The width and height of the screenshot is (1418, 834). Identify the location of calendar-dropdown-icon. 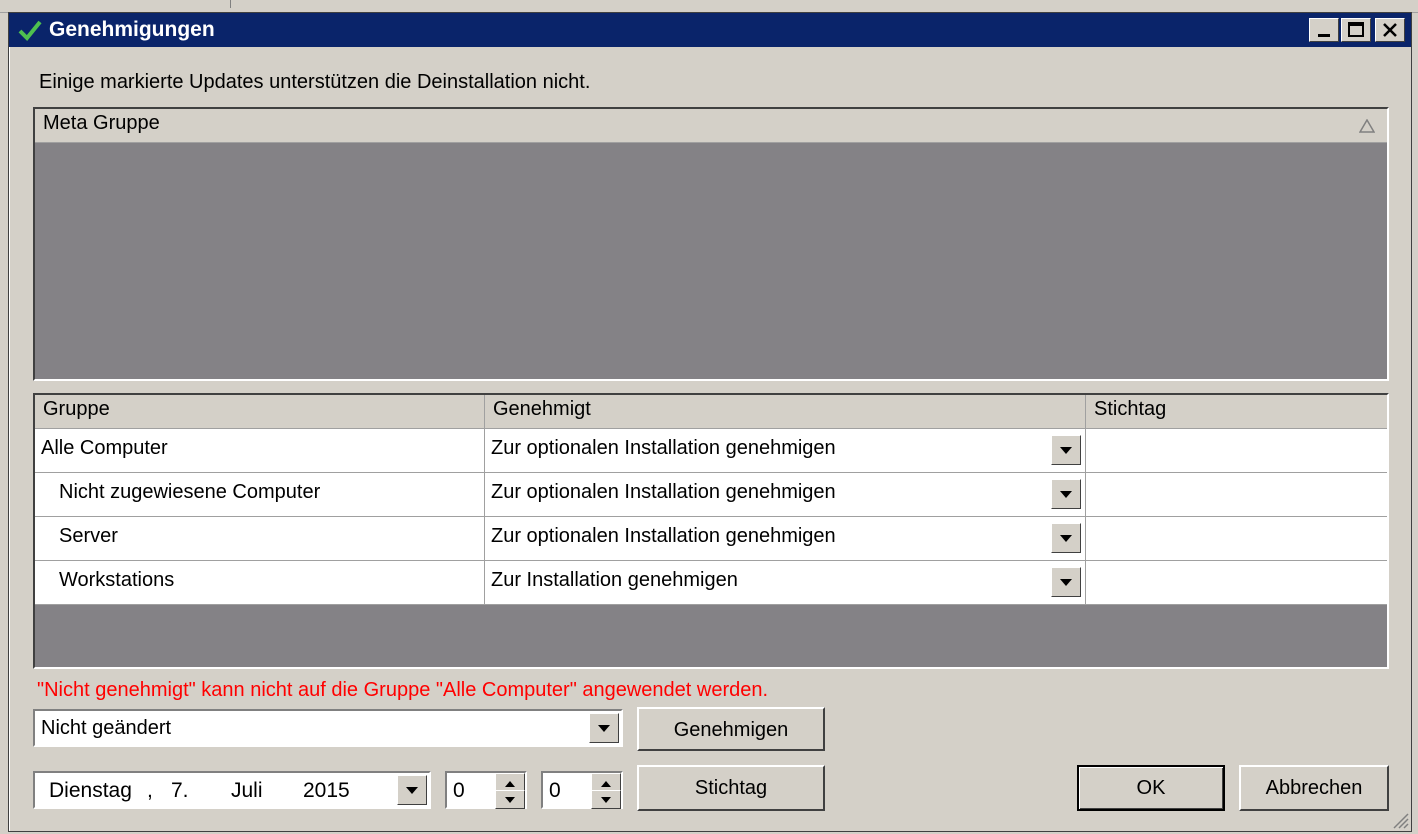
(412, 790).